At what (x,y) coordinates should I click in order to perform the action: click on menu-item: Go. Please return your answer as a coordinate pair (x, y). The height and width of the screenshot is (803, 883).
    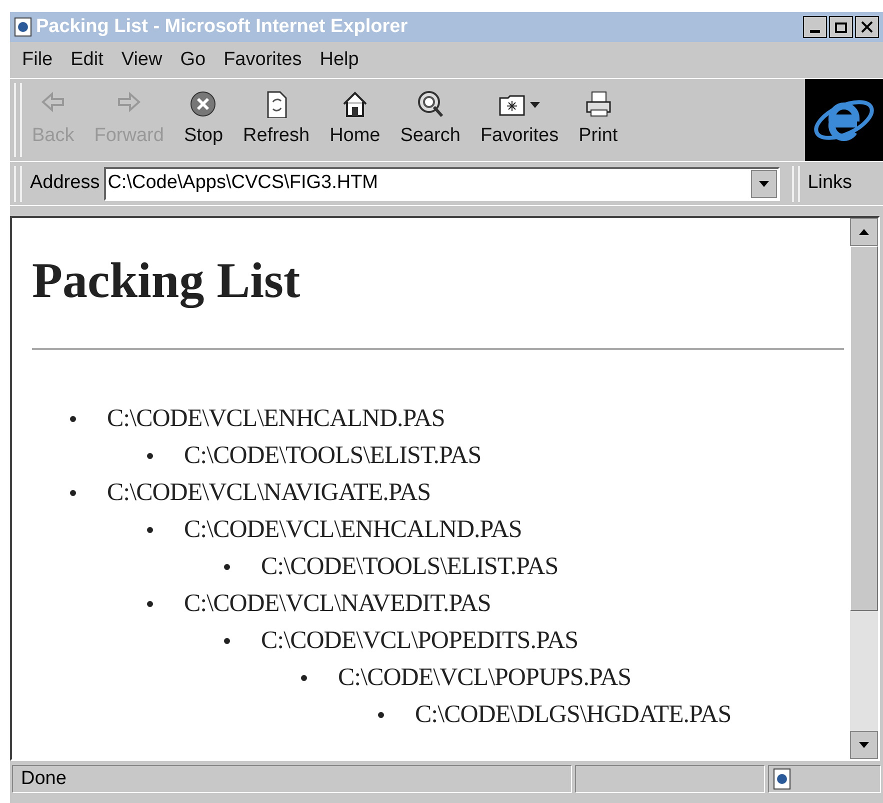
    Looking at the image, I should click on (193, 60).